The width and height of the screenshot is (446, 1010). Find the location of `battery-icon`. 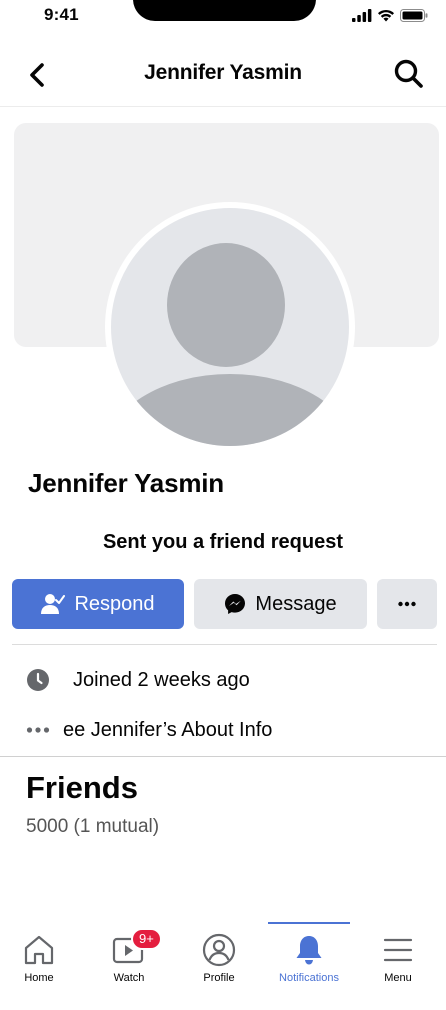

battery-icon is located at coordinates (414, 15).